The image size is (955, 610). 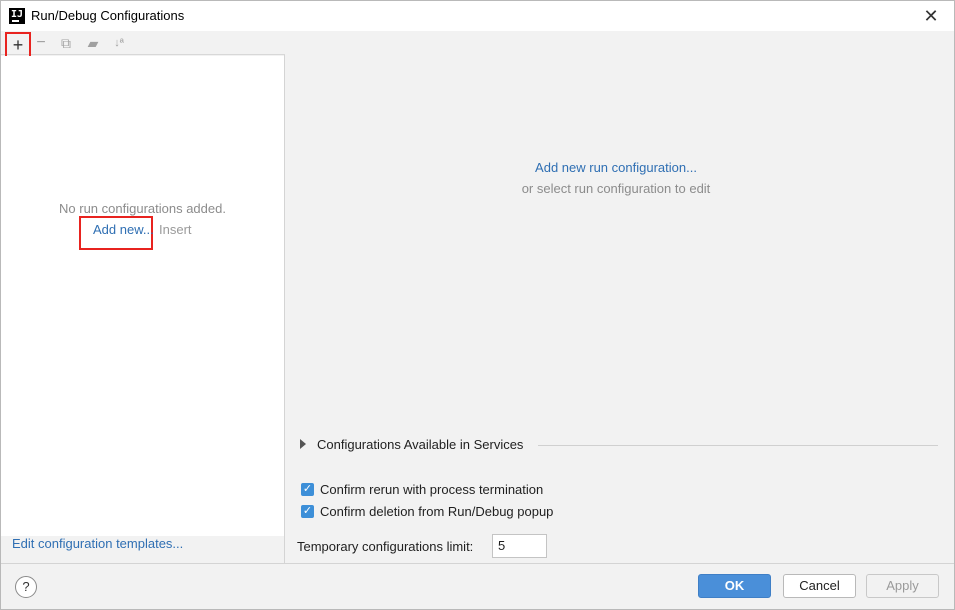 I want to click on cancel-button: Cancel, so click(x=819, y=586).